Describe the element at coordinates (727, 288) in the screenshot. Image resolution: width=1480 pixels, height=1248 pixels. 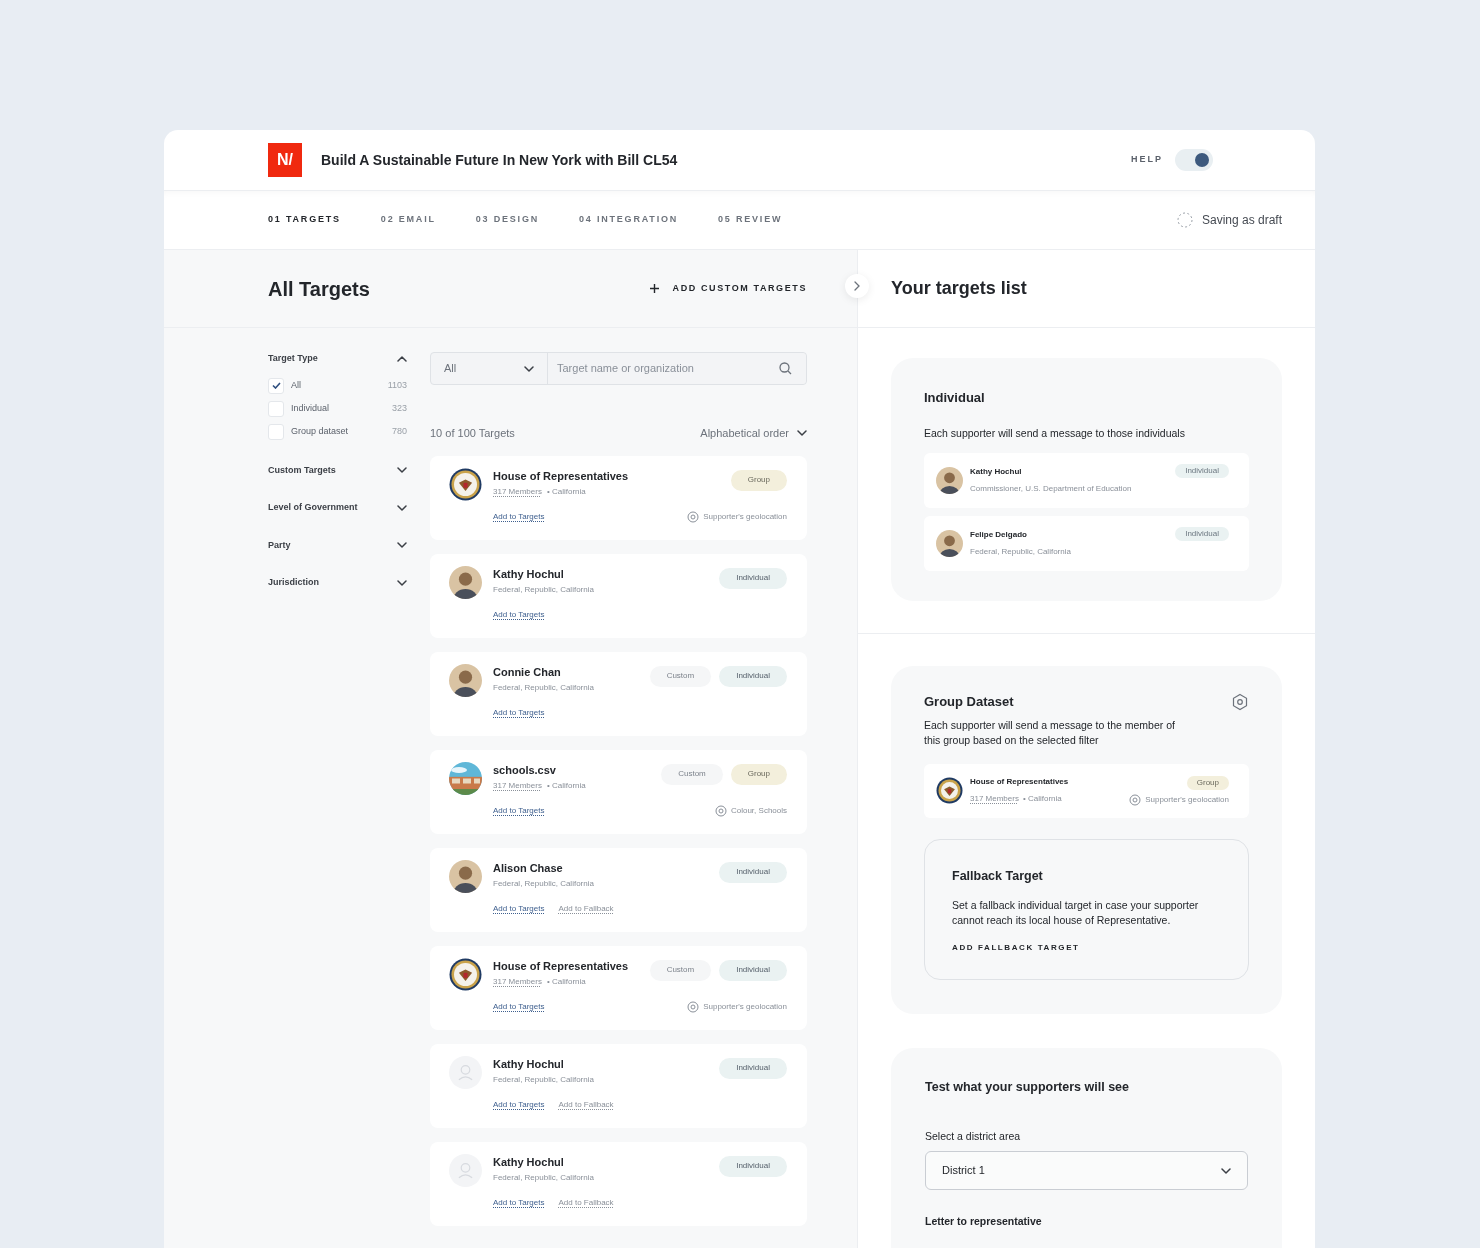
I see `add-custom-targets-button: ADD CUSTOM TARGETS` at that location.